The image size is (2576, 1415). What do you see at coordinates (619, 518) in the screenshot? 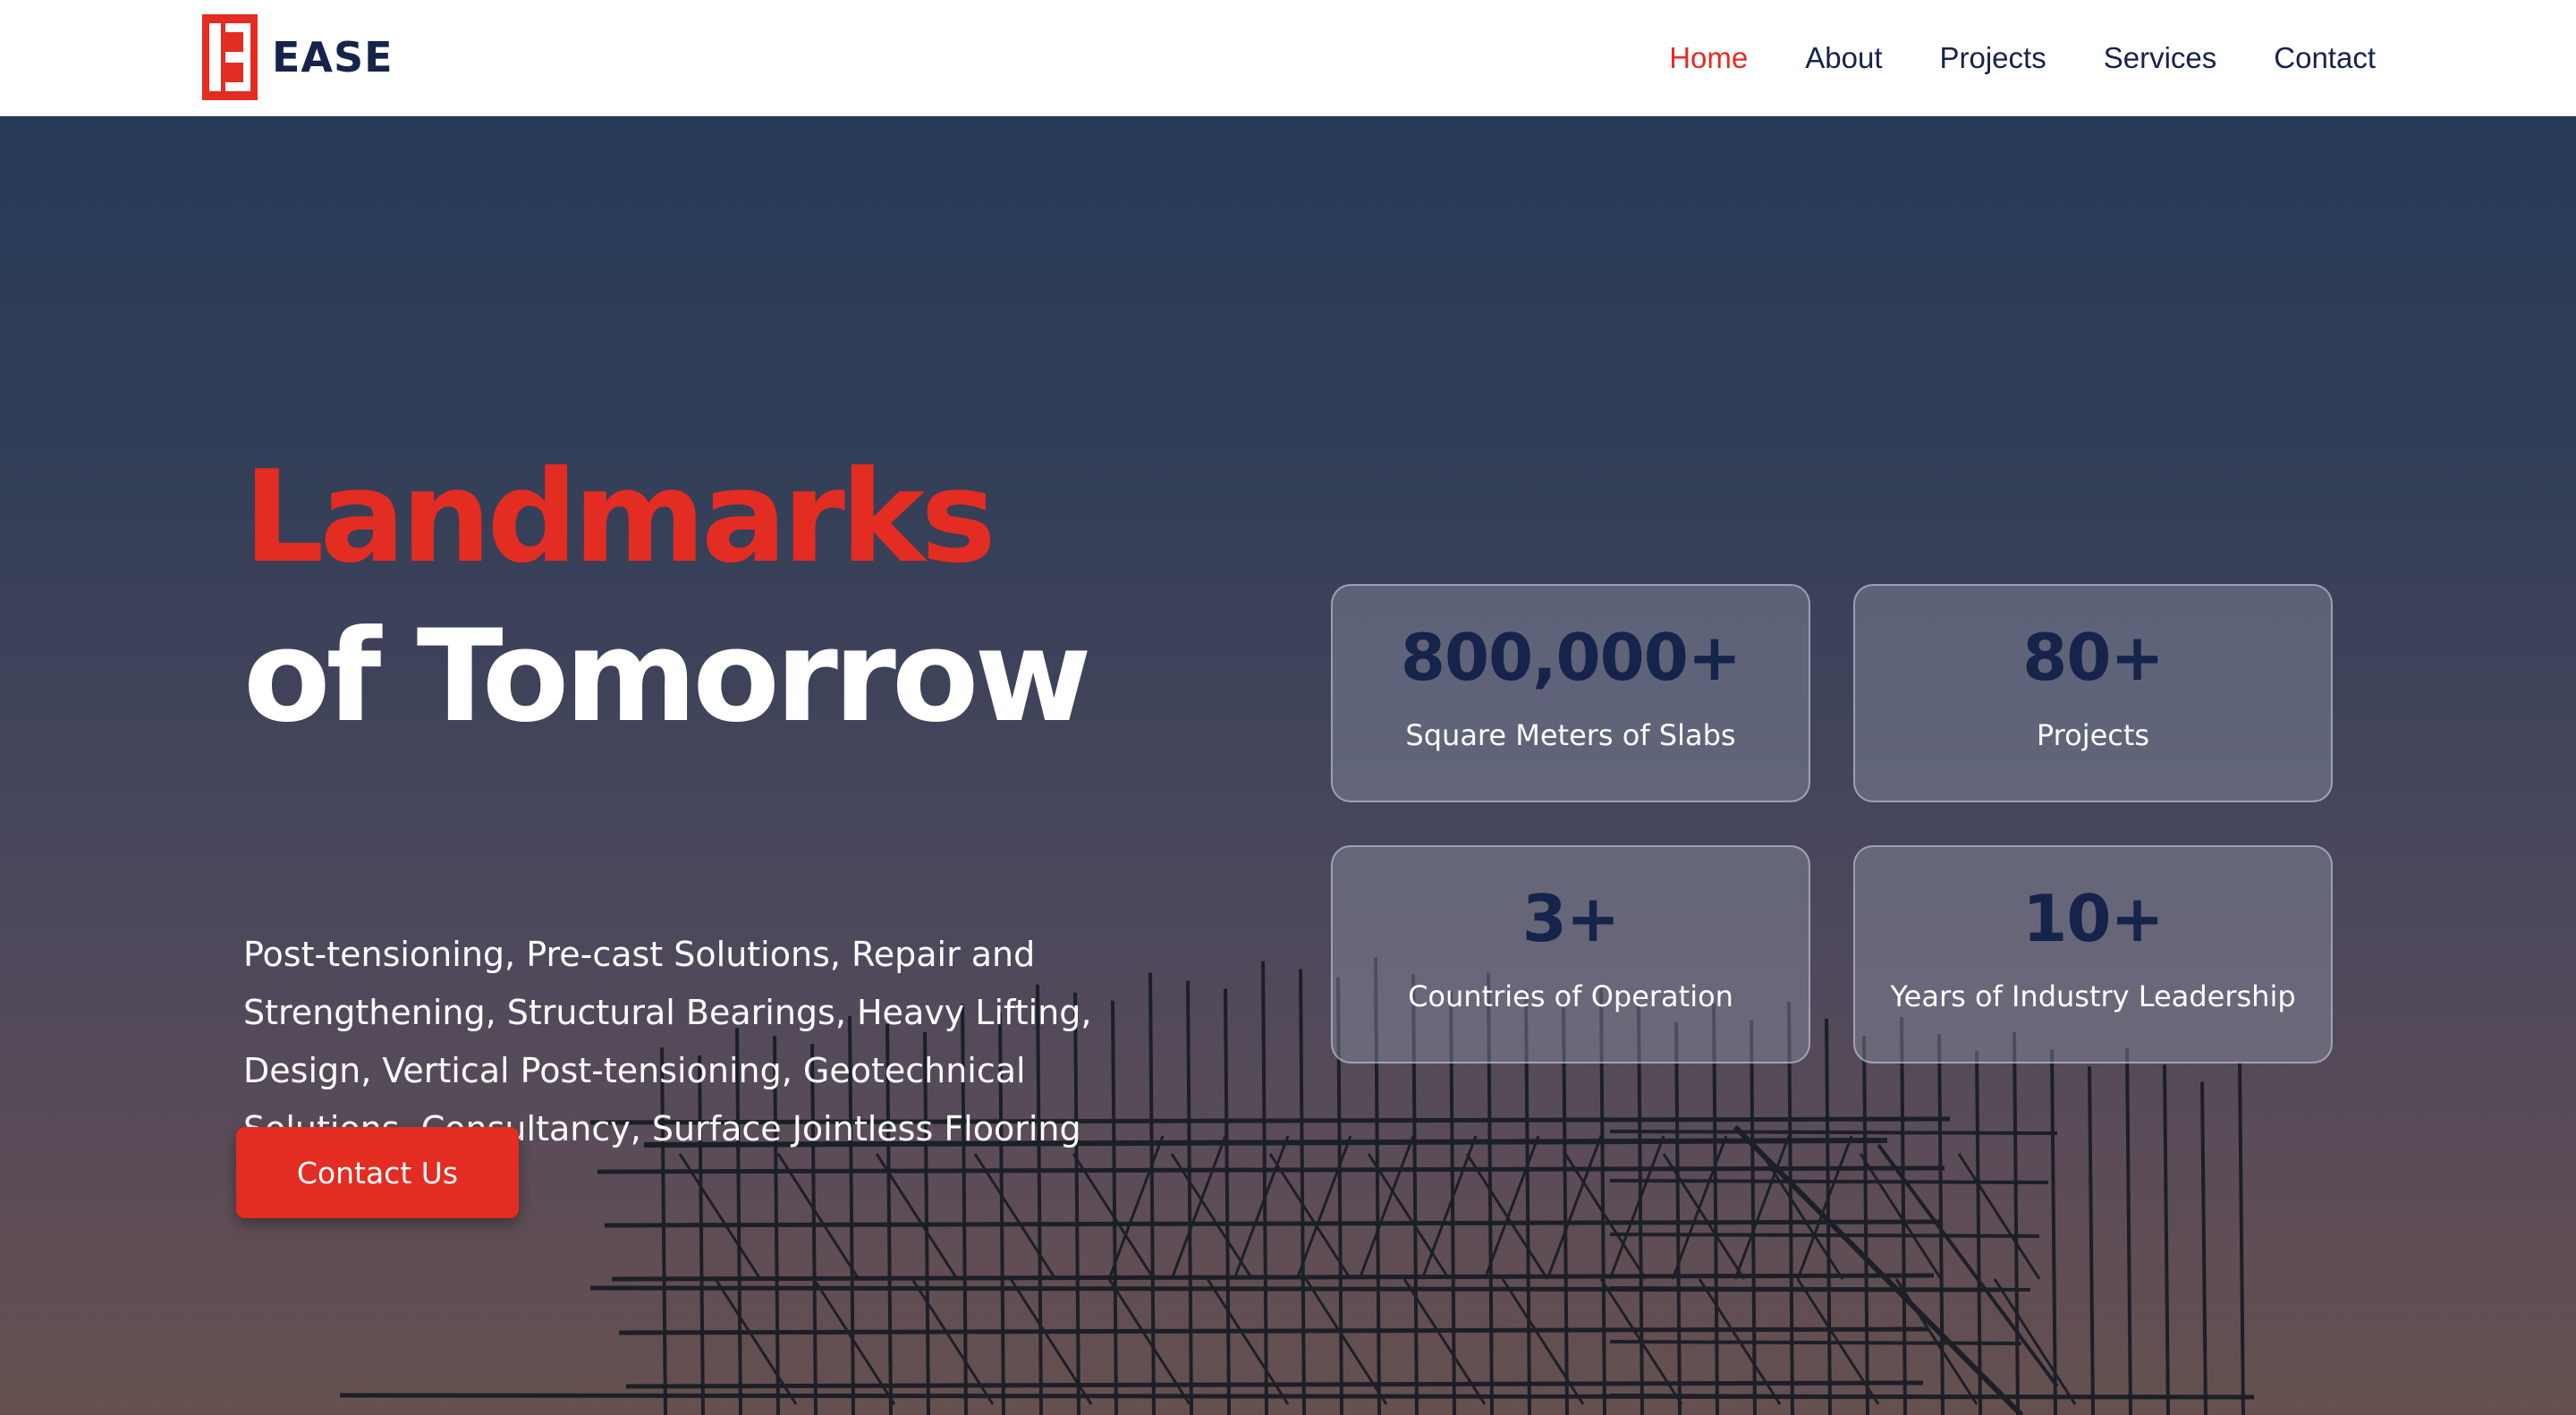
I see `headline-line-1: Landmarks` at bounding box center [619, 518].